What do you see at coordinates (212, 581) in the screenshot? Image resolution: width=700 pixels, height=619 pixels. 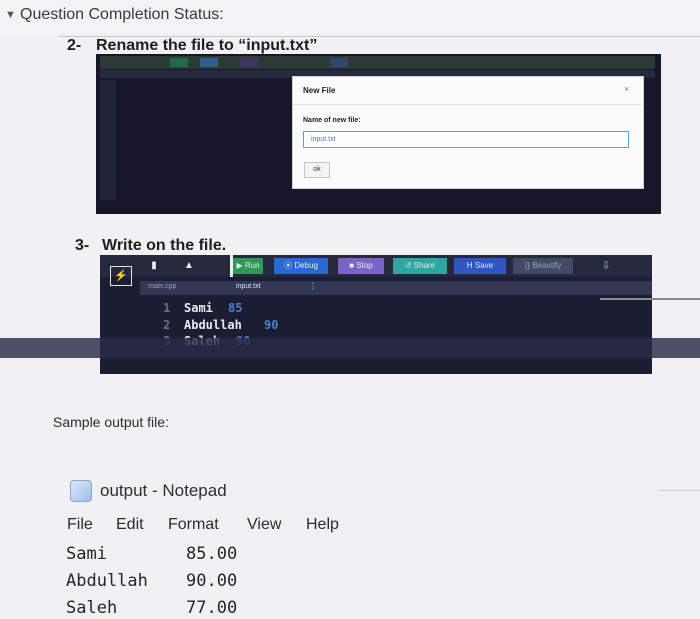 I see `output-value: 90.00` at bounding box center [212, 581].